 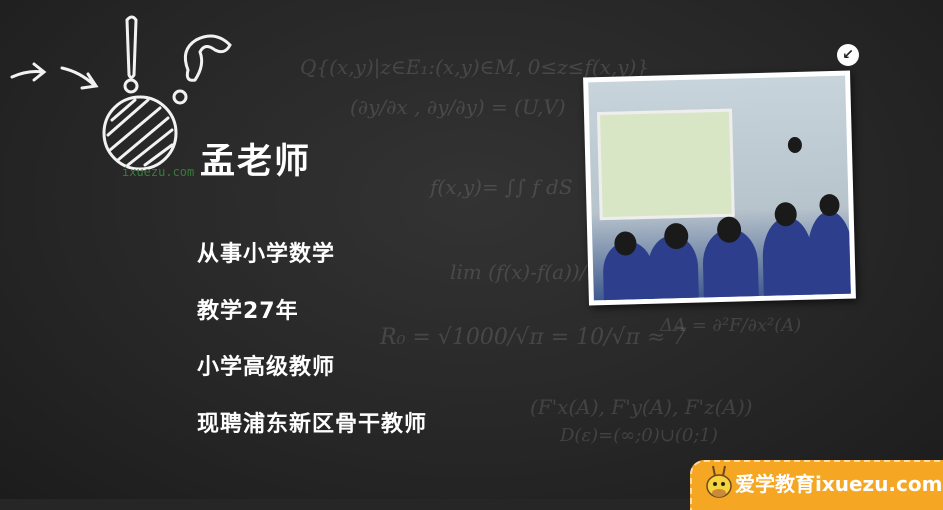 I want to click on bg-formula: R₀ = √1000/√π = 10/√π ≈ 7, so click(x=533, y=337).